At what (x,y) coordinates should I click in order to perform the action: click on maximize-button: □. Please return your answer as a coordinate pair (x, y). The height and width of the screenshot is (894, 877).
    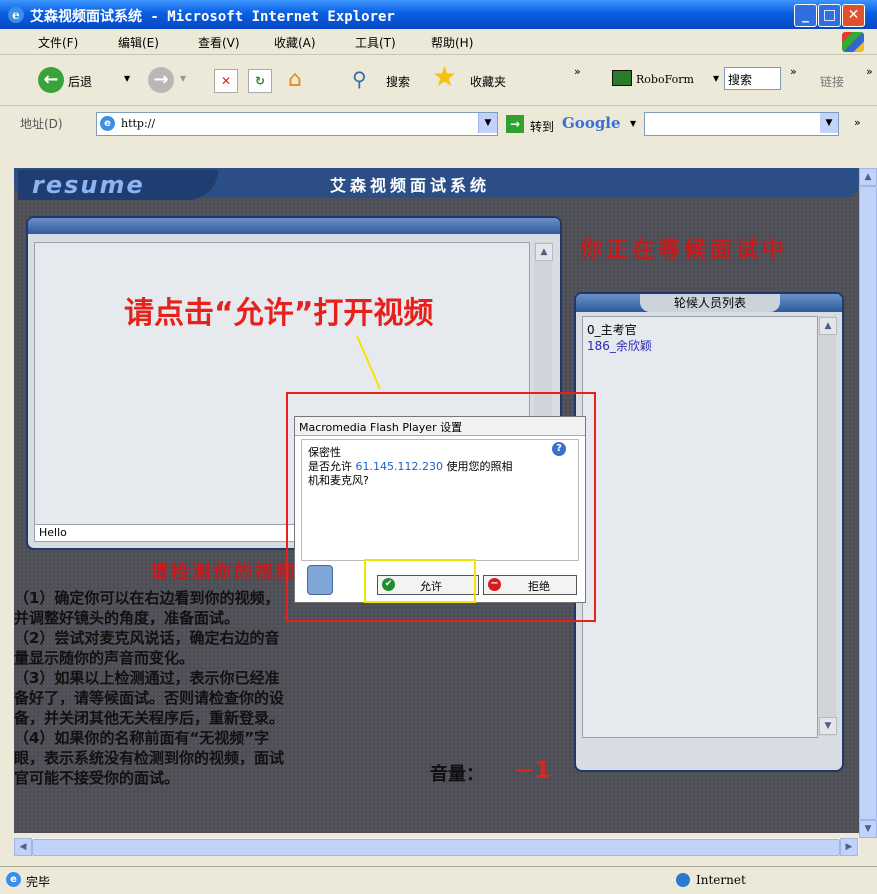
    Looking at the image, I should click on (829, 15).